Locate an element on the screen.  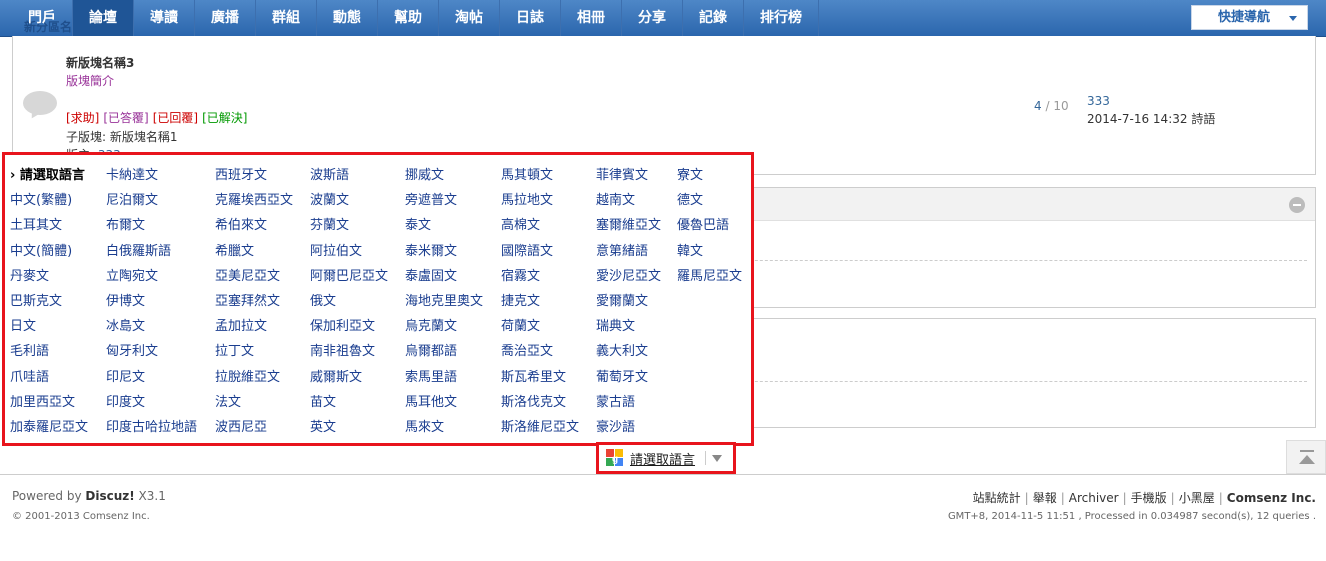
language-option: 英文 is located at coordinates (323, 425).